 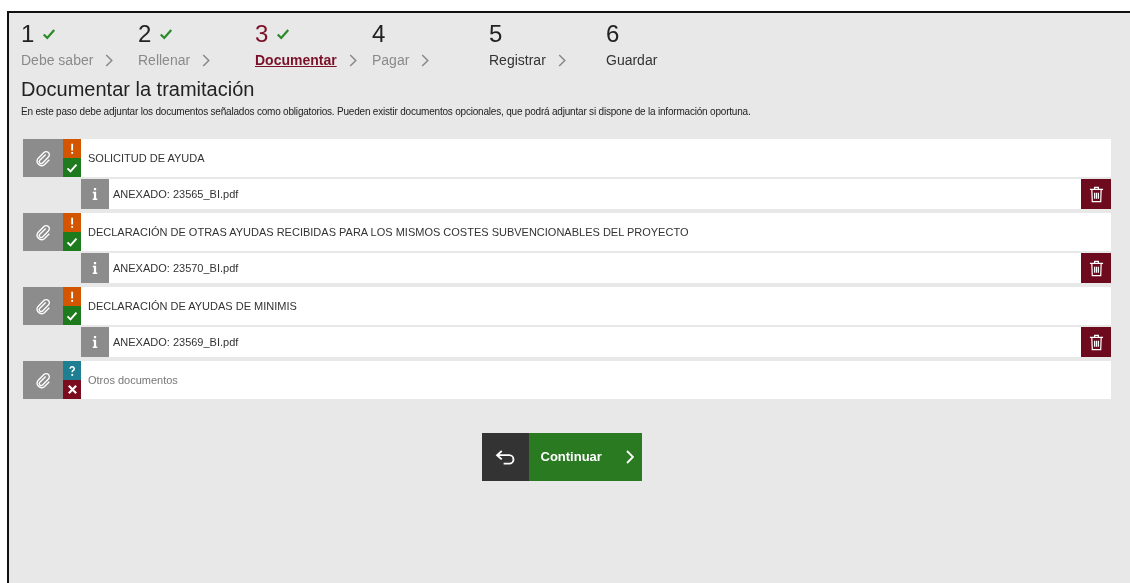 What do you see at coordinates (176, 268) in the screenshot?
I see `attachment-name: ANEXADO: 23570_BI.pdf` at bounding box center [176, 268].